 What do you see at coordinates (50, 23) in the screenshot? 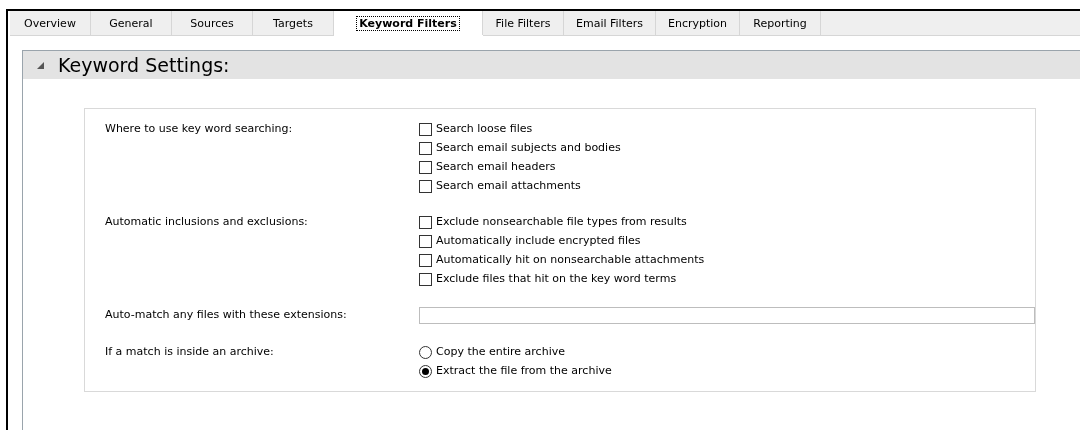
I see `tab: Overview` at bounding box center [50, 23].